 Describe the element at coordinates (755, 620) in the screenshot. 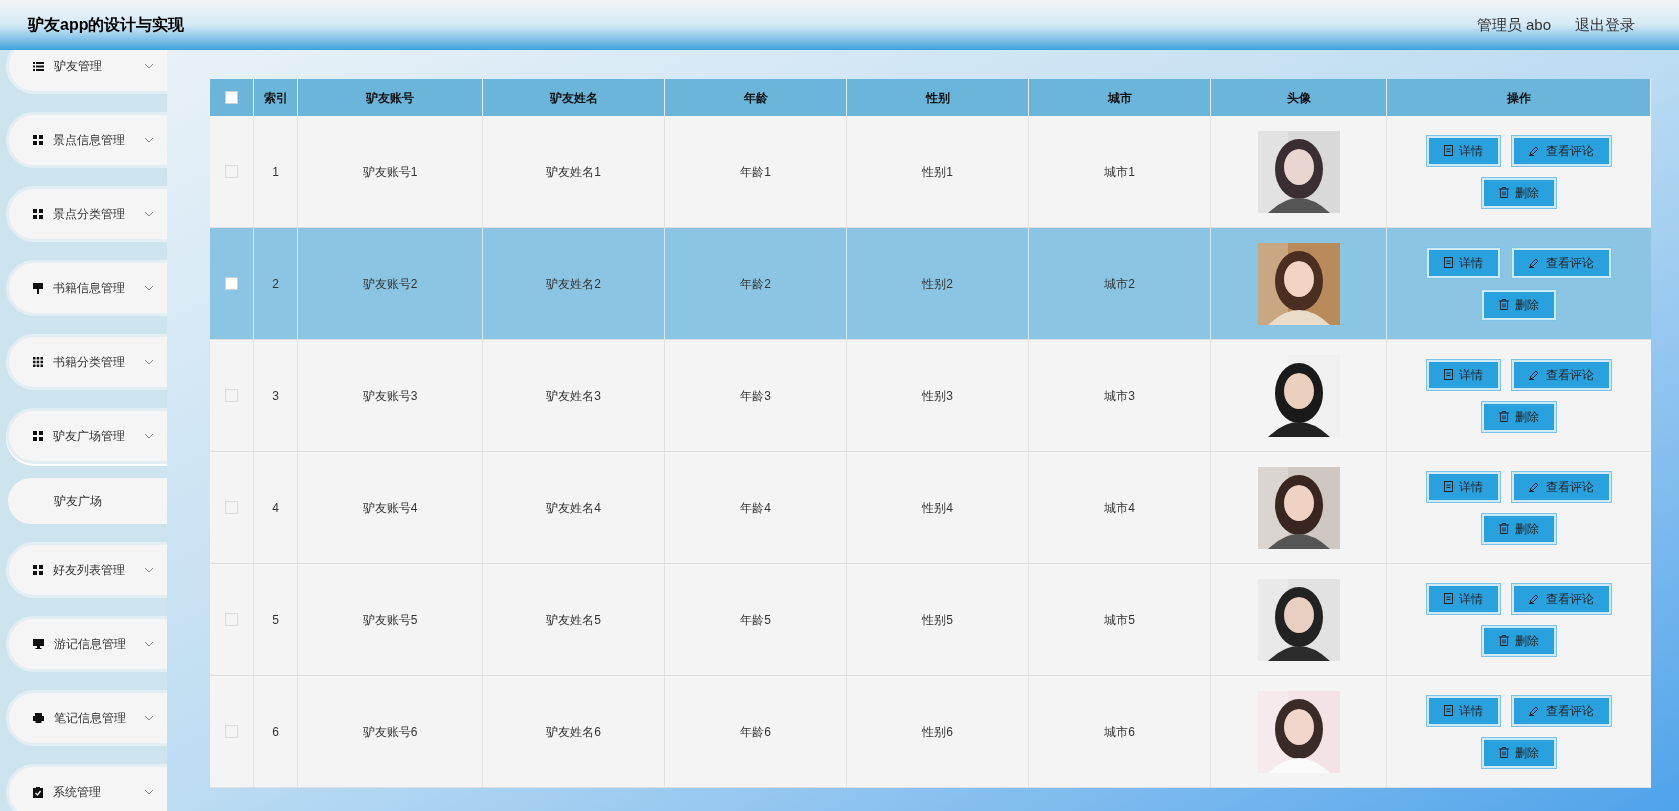

I see `table-cell-text: 年龄5` at that location.